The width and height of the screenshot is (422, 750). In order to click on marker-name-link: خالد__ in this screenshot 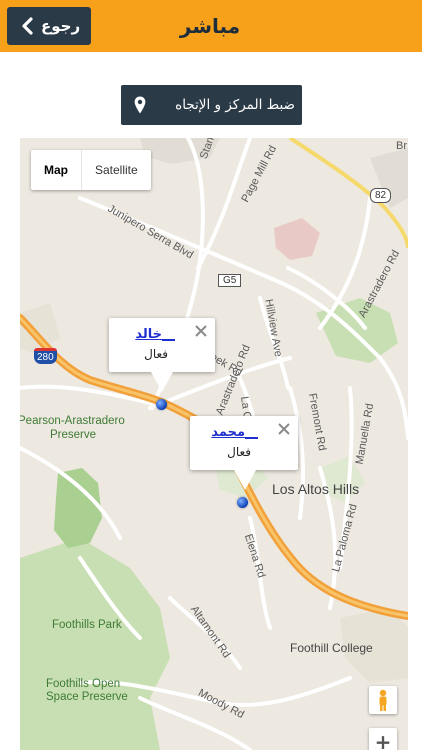, I will do `click(155, 334)`.